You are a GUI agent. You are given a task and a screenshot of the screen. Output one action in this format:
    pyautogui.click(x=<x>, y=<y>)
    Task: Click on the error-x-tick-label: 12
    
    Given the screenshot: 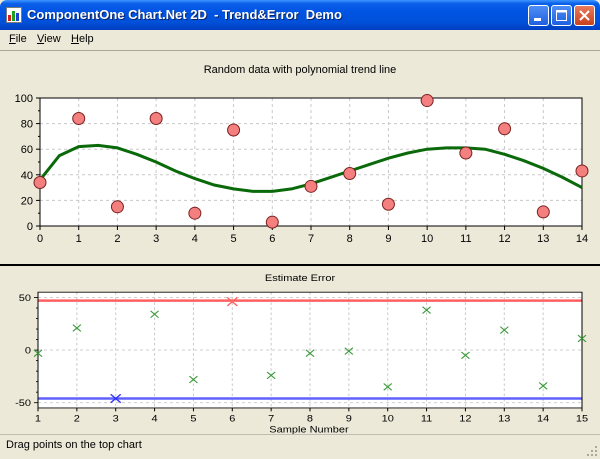 What is the action you would take?
    pyautogui.click(x=465, y=419)
    